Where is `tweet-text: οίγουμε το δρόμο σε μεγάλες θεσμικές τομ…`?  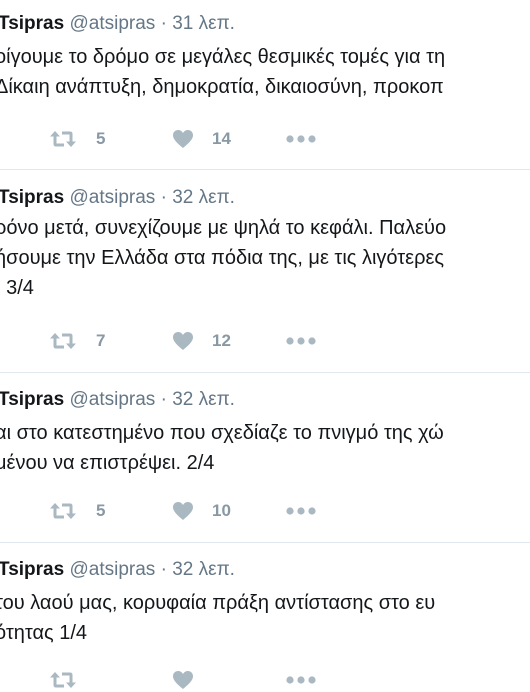
tweet-text: οίγουμε το δρόμο σε μεγάλες θεσμικές τομ… is located at coordinates (222, 72).